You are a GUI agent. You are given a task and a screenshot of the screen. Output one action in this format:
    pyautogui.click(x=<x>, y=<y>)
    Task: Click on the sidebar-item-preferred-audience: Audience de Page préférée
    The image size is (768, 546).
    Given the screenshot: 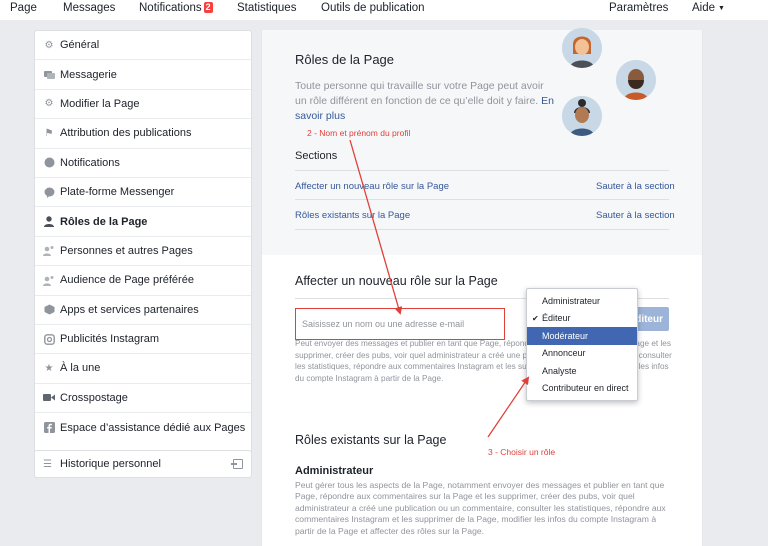 What is the action you would take?
    pyautogui.click(x=143, y=281)
    